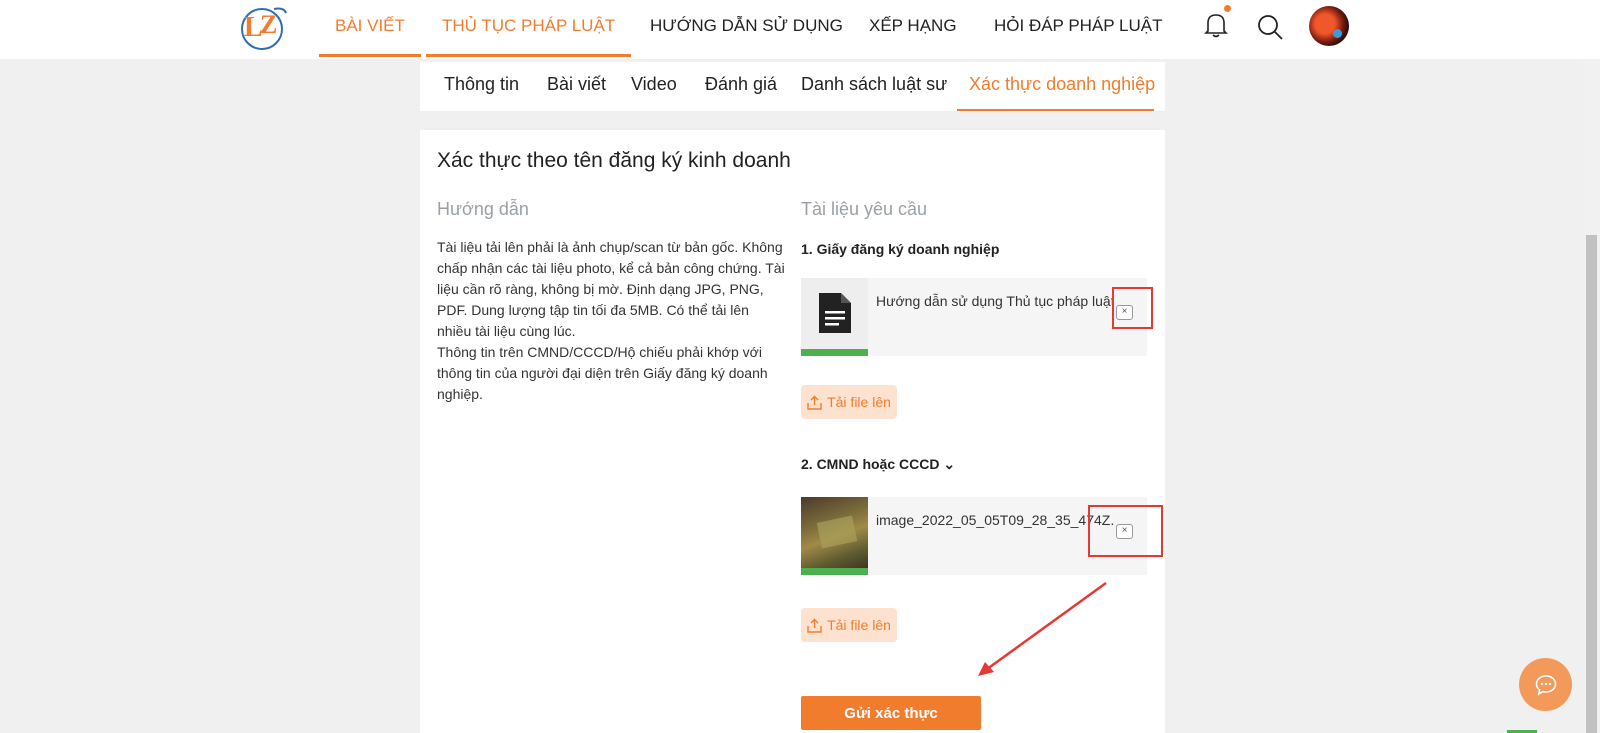  Describe the element at coordinates (1055, 110) in the screenshot. I see `active-tab-underline` at that location.